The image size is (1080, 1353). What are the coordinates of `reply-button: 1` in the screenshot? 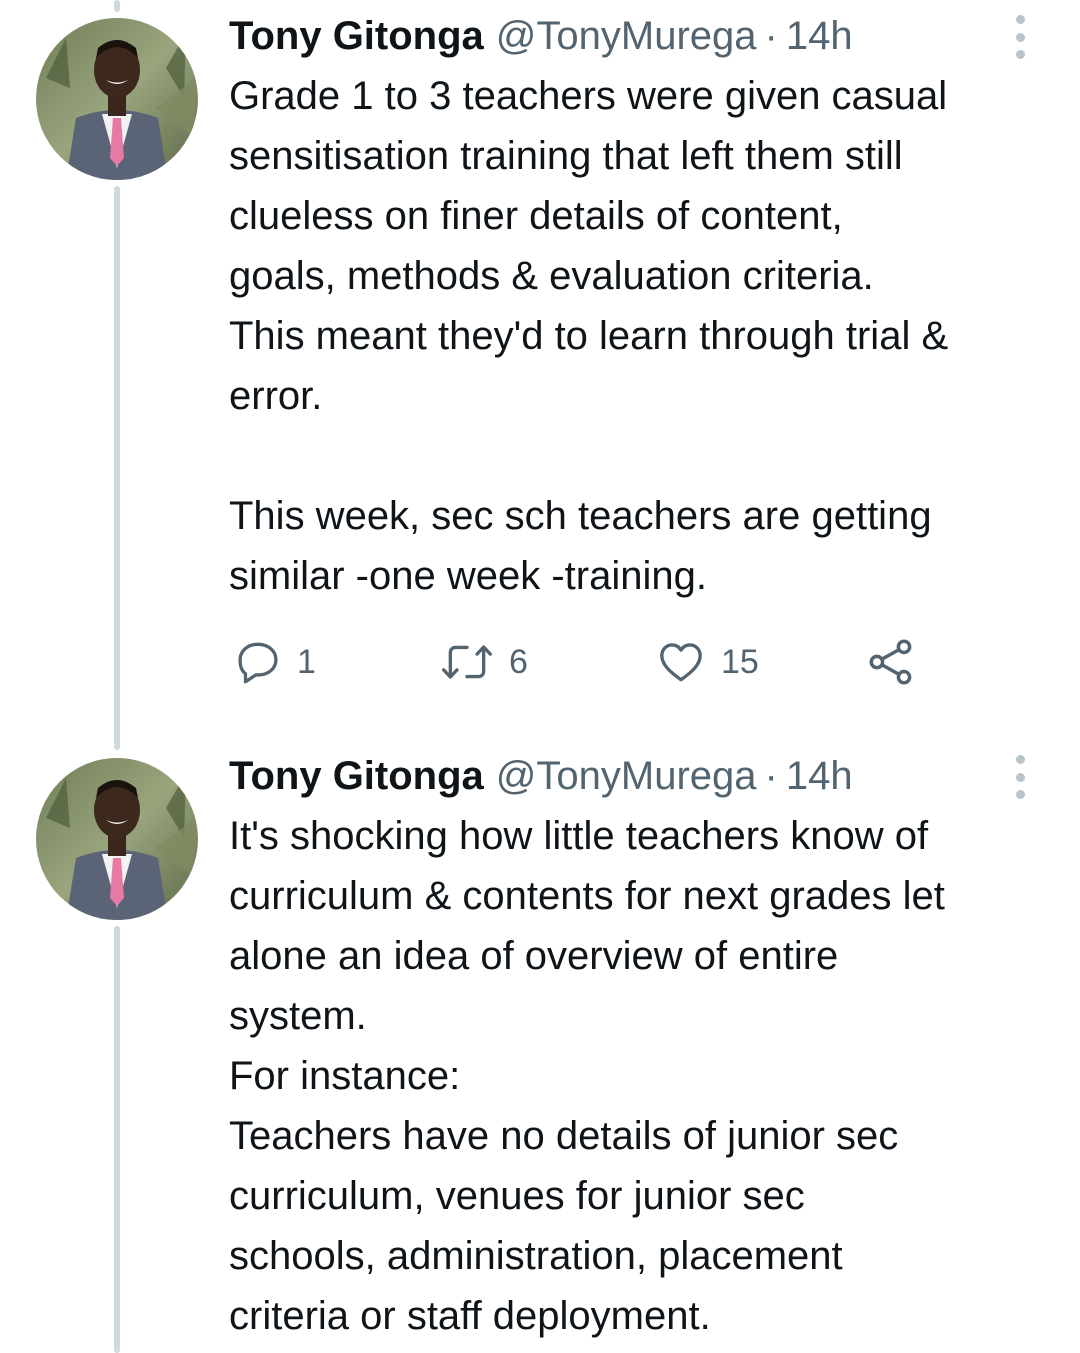 It's located at (274, 662).